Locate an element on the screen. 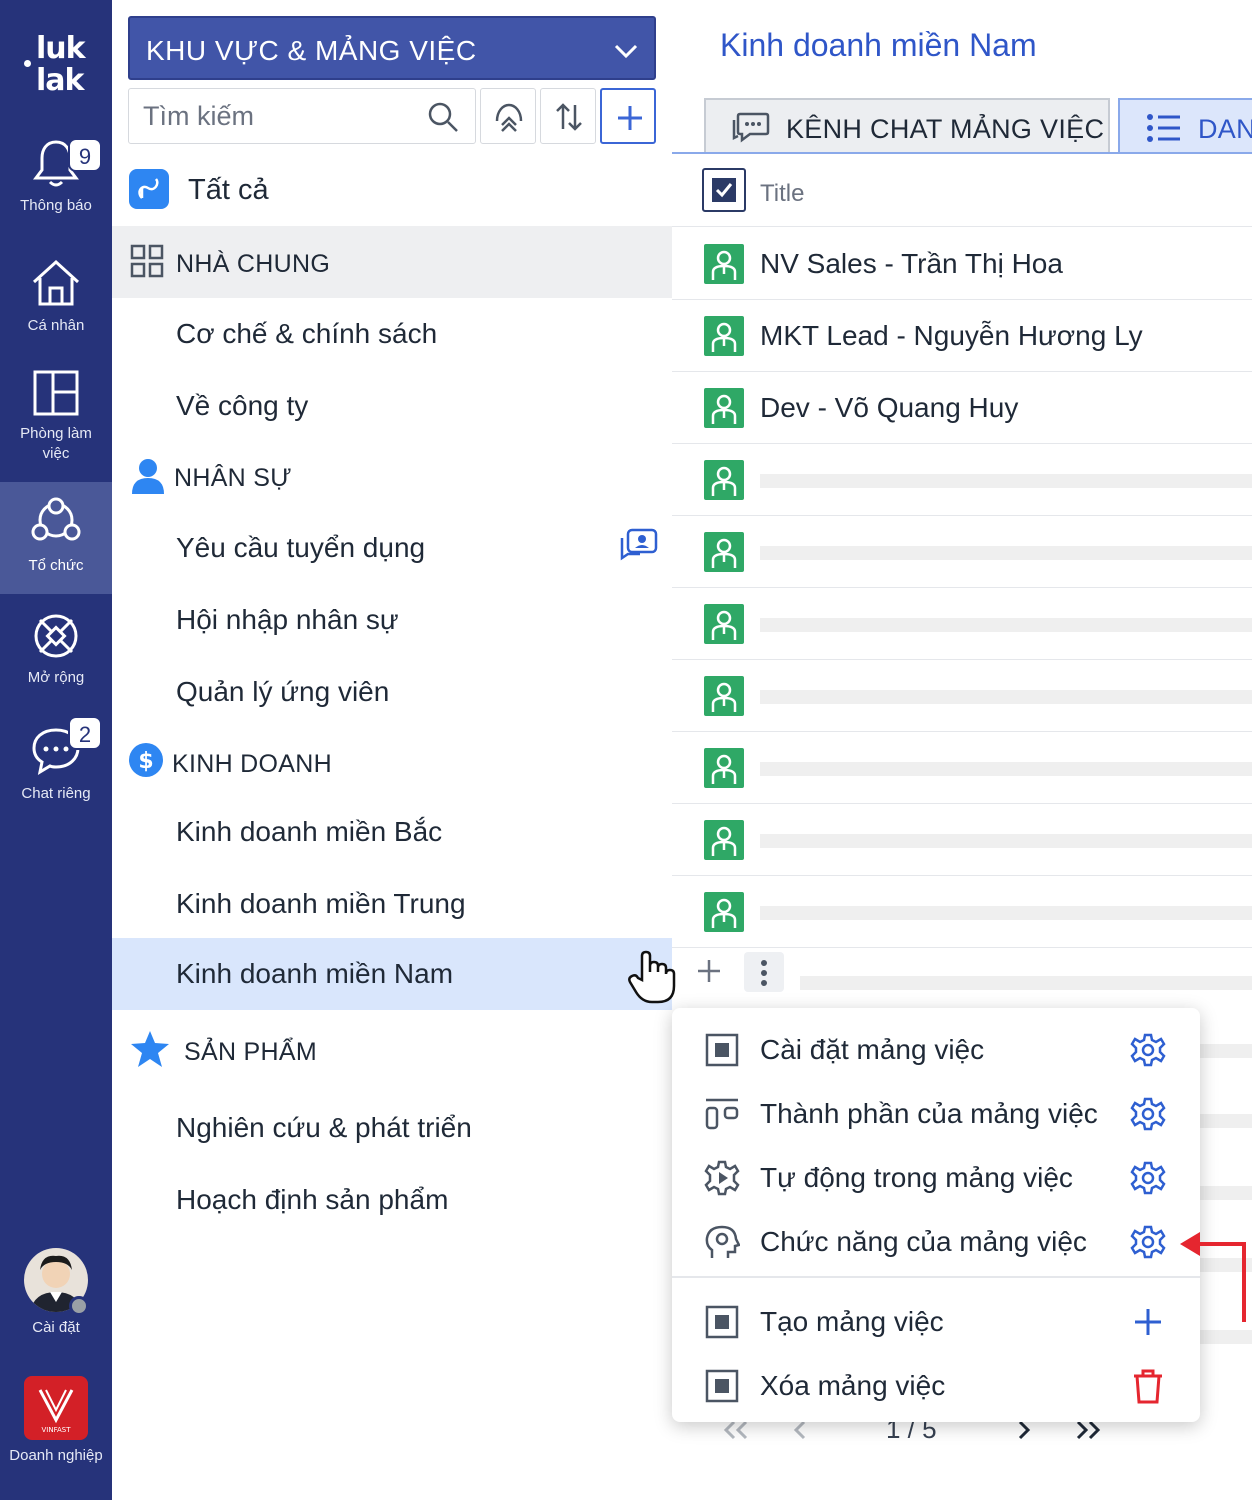 Image resolution: width=1252 pixels, height=1500 pixels. area-item: Cơ chế & chính sách is located at coordinates (392, 334).